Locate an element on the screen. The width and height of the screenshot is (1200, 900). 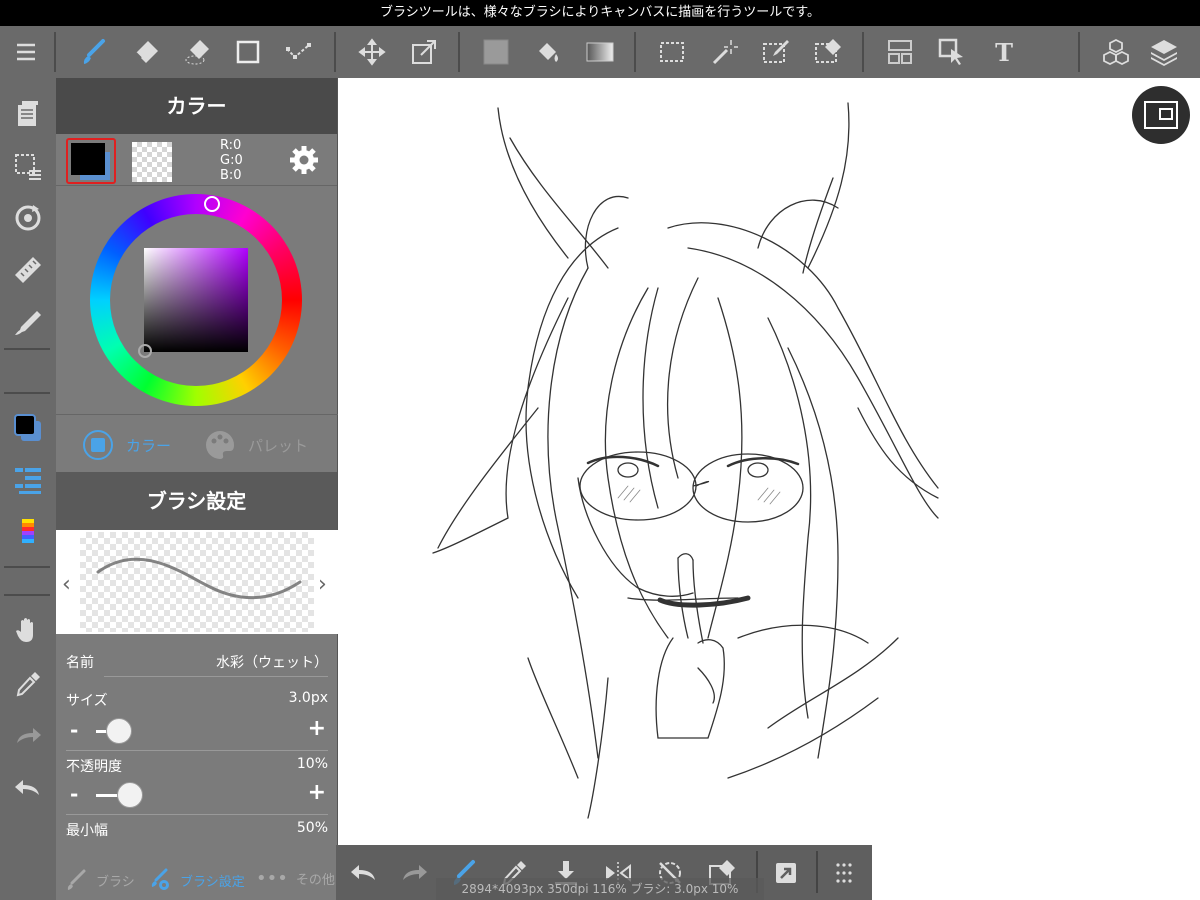
opacity-increase-button: + is located at coordinates (317, 792).